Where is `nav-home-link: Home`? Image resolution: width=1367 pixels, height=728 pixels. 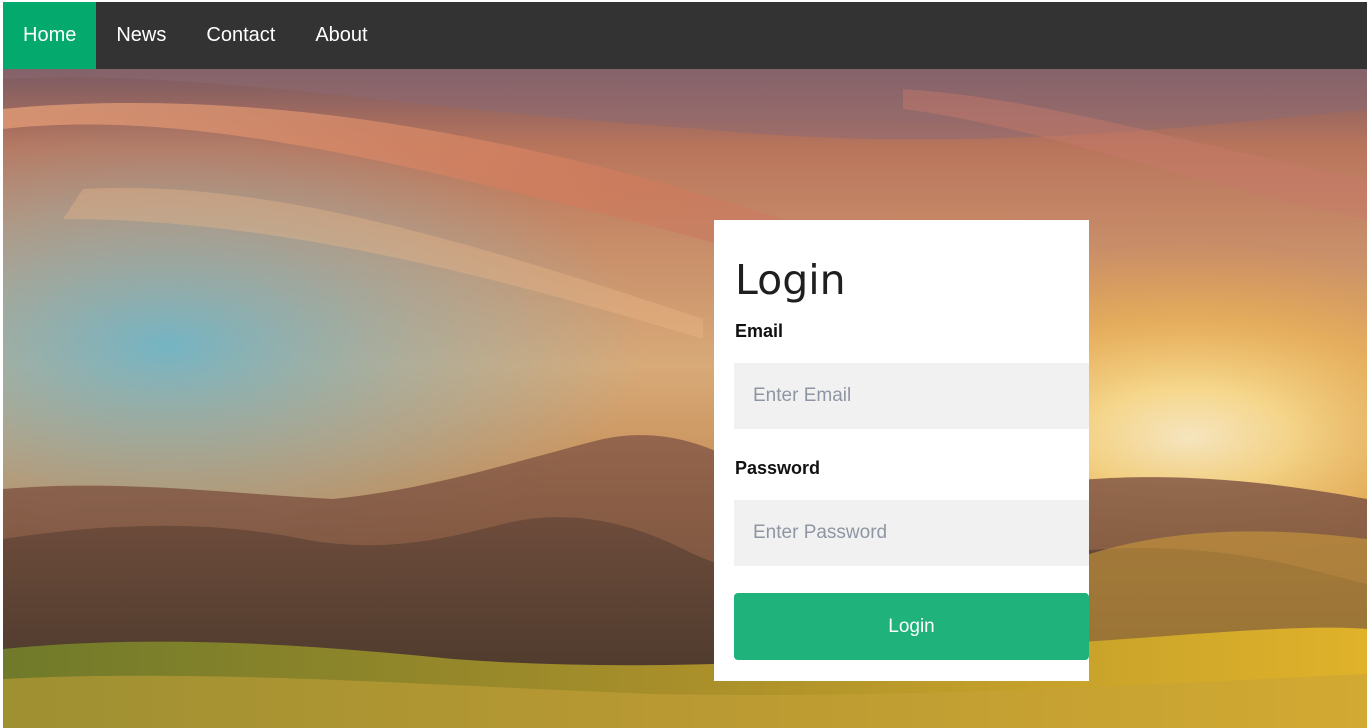 nav-home-link: Home is located at coordinates (50, 35).